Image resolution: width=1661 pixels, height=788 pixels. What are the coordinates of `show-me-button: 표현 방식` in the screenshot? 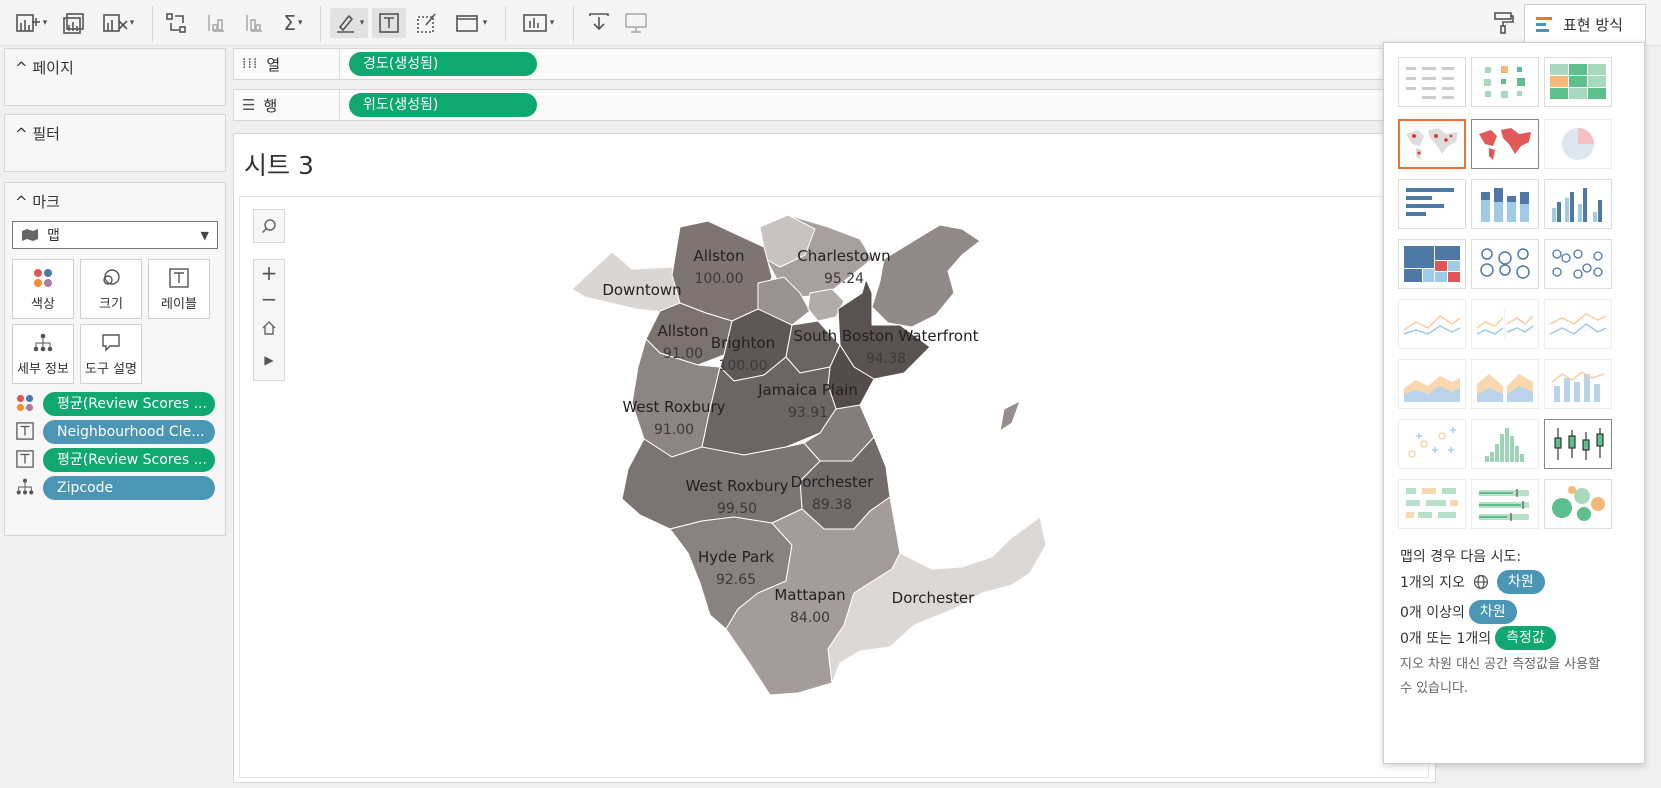 It's located at (1585, 24).